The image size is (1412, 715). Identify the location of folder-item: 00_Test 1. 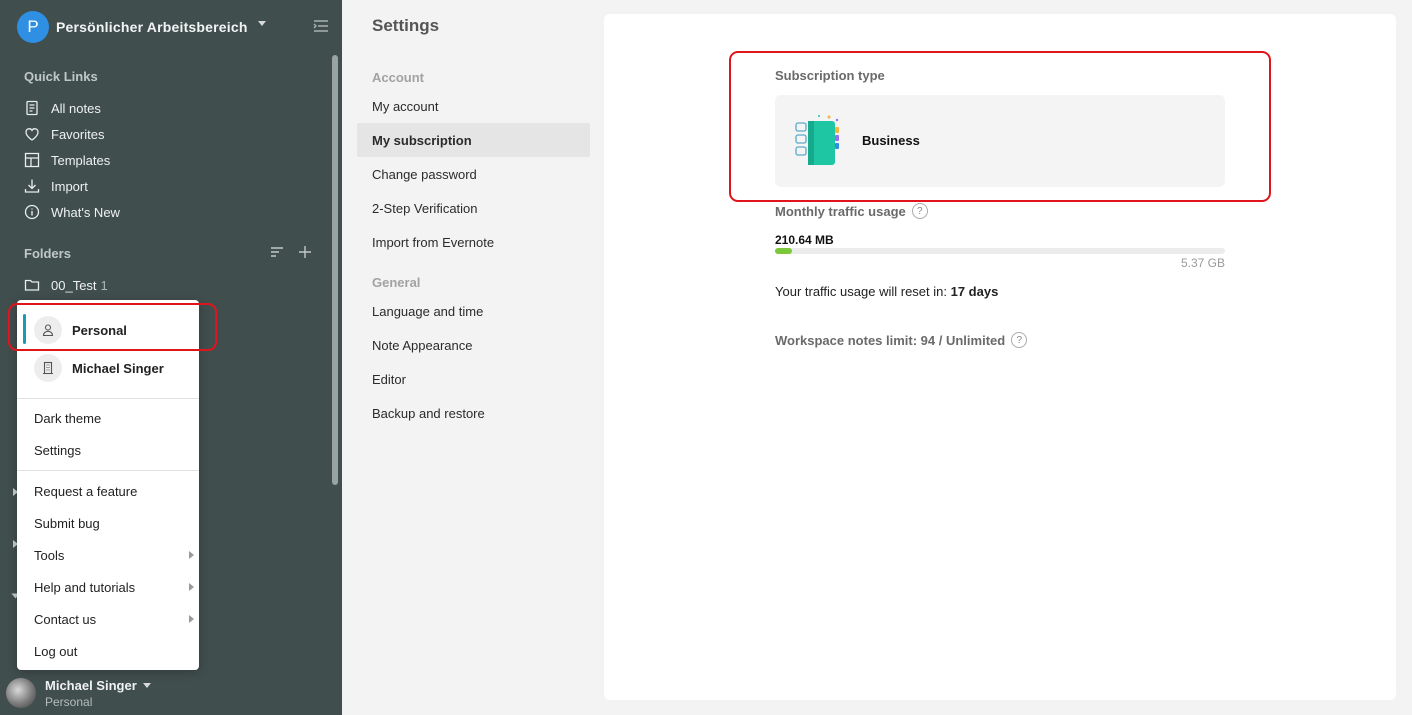
(66, 285).